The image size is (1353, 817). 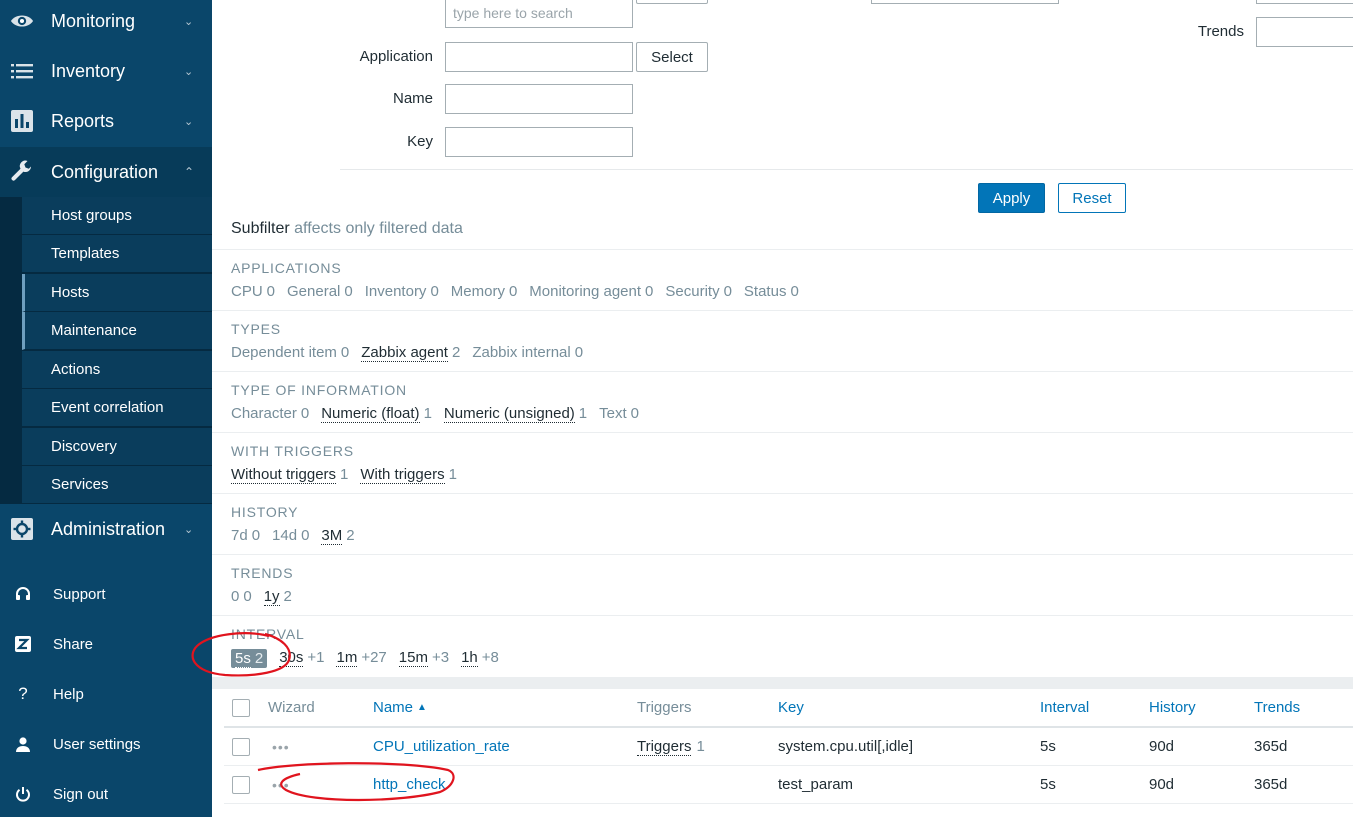 What do you see at coordinates (408, 475) in the screenshot?
I see `subfilter-option: With triggers 1` at bounding box center [408, 475].